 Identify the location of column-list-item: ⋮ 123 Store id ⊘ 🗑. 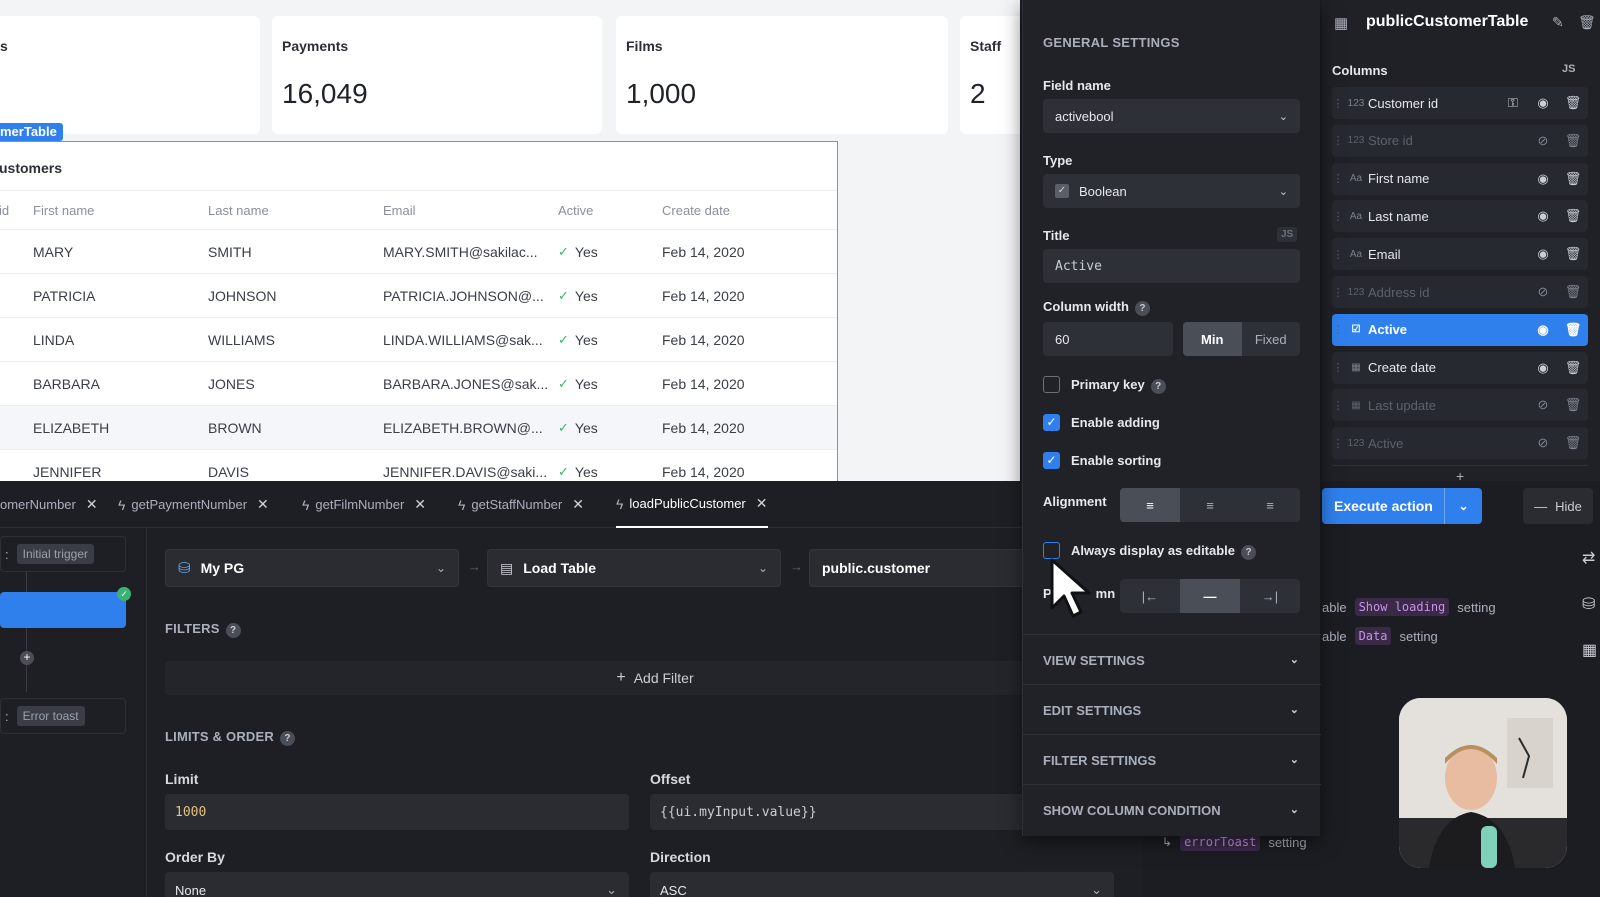
(1460, 140).